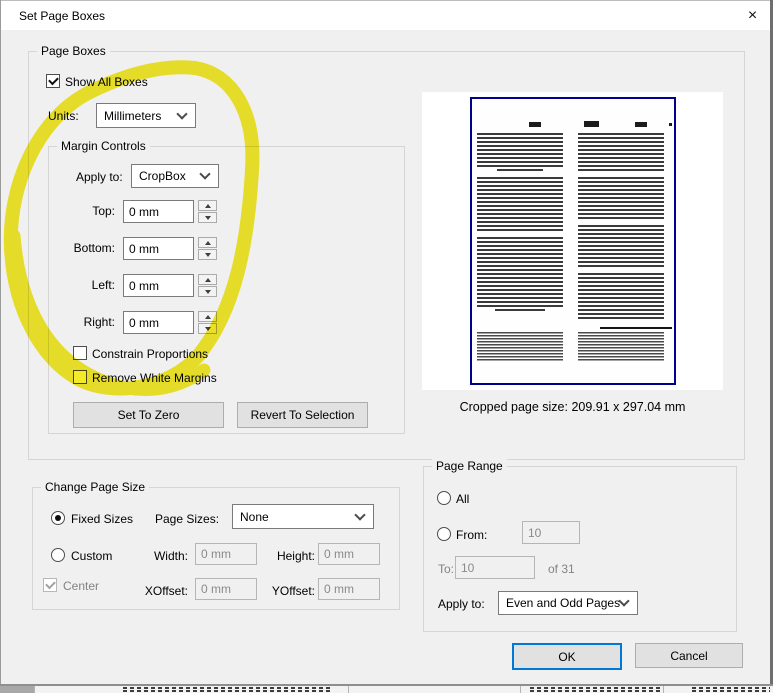 Image resolution: width=773 pixels, height=693 pixels. What do you see at coordinates (80, 353) in the screenshot?
I see `constrain-proportions-checkbox` at bounding box center [80, 353].